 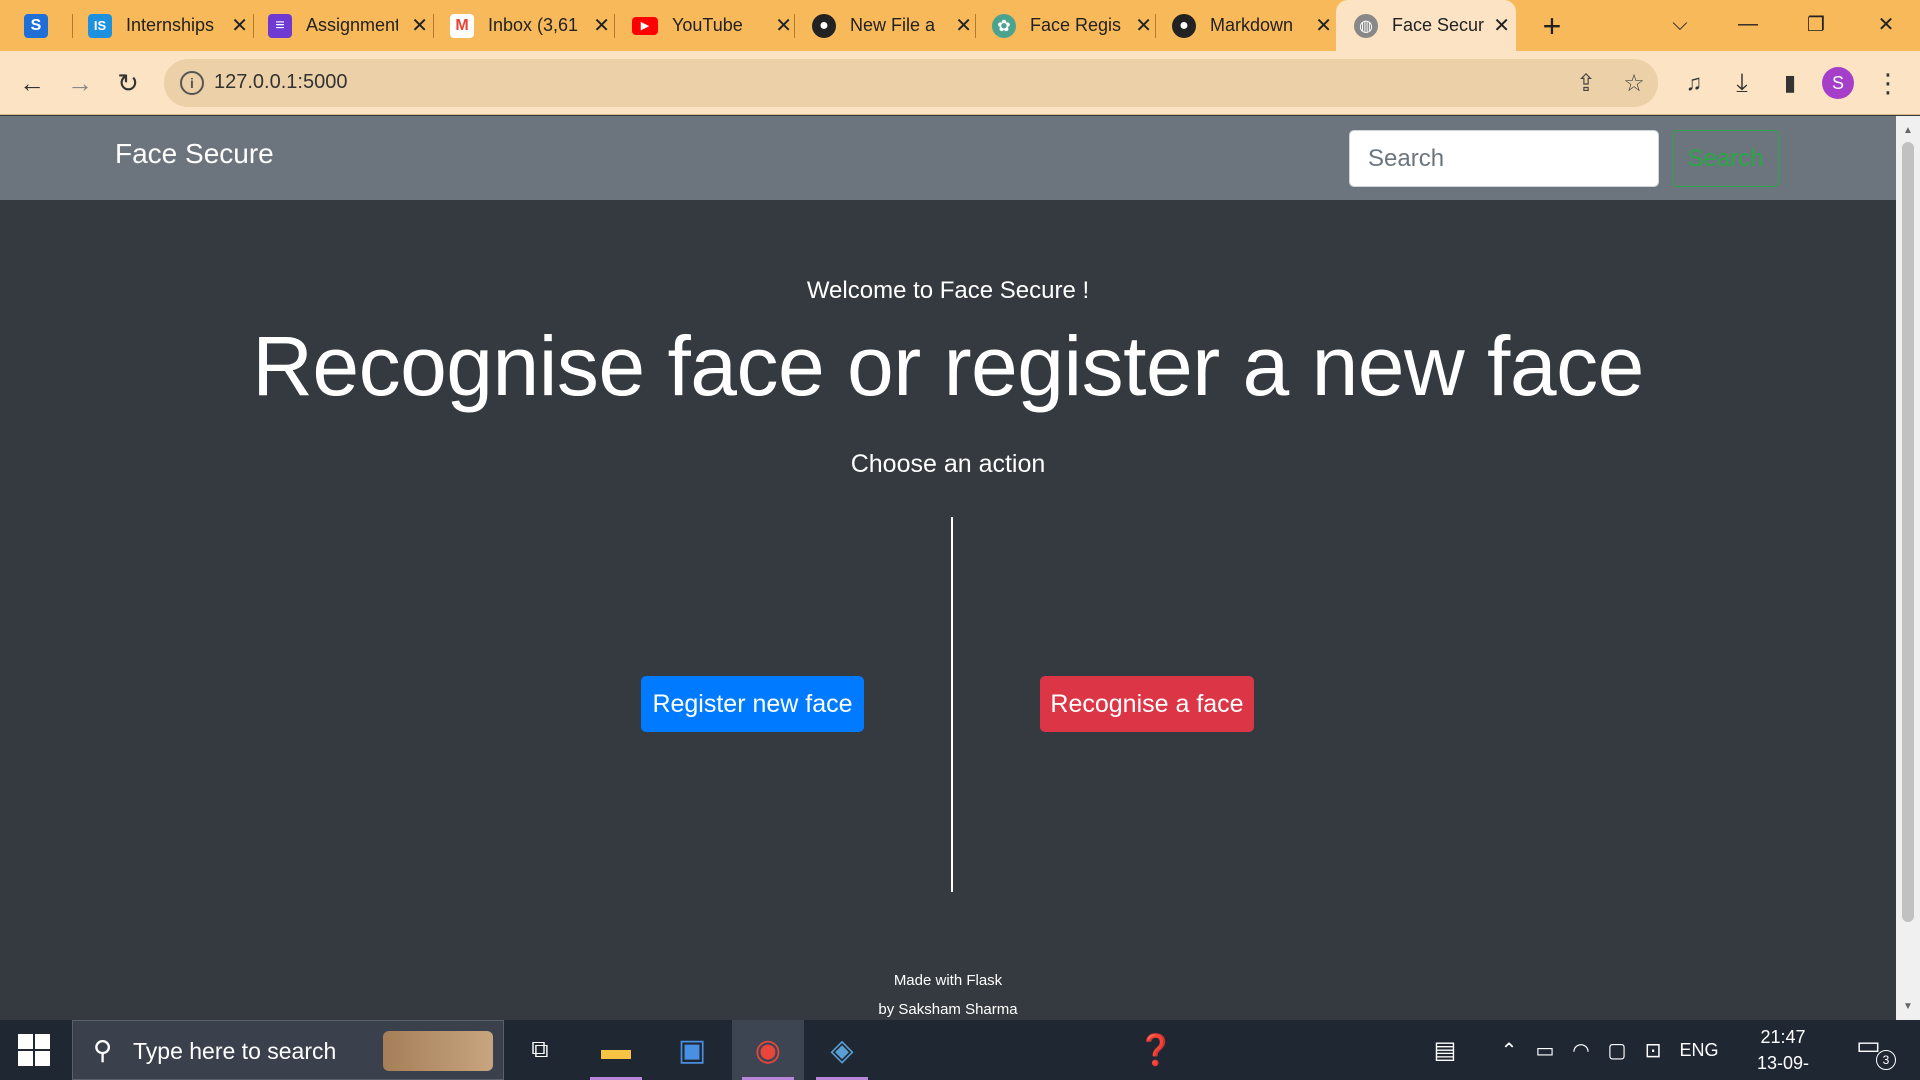 What do you see at coordinates (280, 82) in the screenshot?
I see `url-text: 127.0.0.1:5000` at bounding box center [280, 82].